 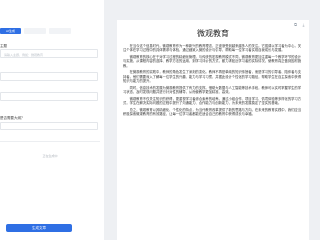 I want to click on topic-input: 请输入主题，例如：微观教育, so click(x=49, y=53).